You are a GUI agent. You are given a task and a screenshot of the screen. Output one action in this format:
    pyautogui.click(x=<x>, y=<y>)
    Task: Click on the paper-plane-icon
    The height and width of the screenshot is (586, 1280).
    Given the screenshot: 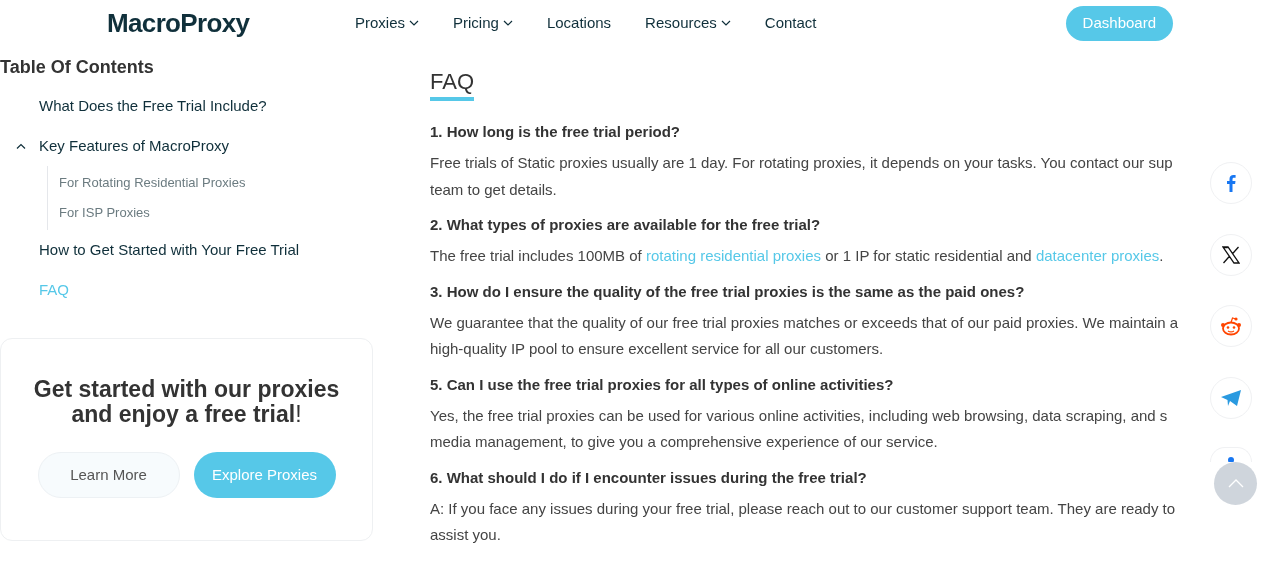 What is the action you would take?
    pyautogui.click(x=1231, y=397)
    